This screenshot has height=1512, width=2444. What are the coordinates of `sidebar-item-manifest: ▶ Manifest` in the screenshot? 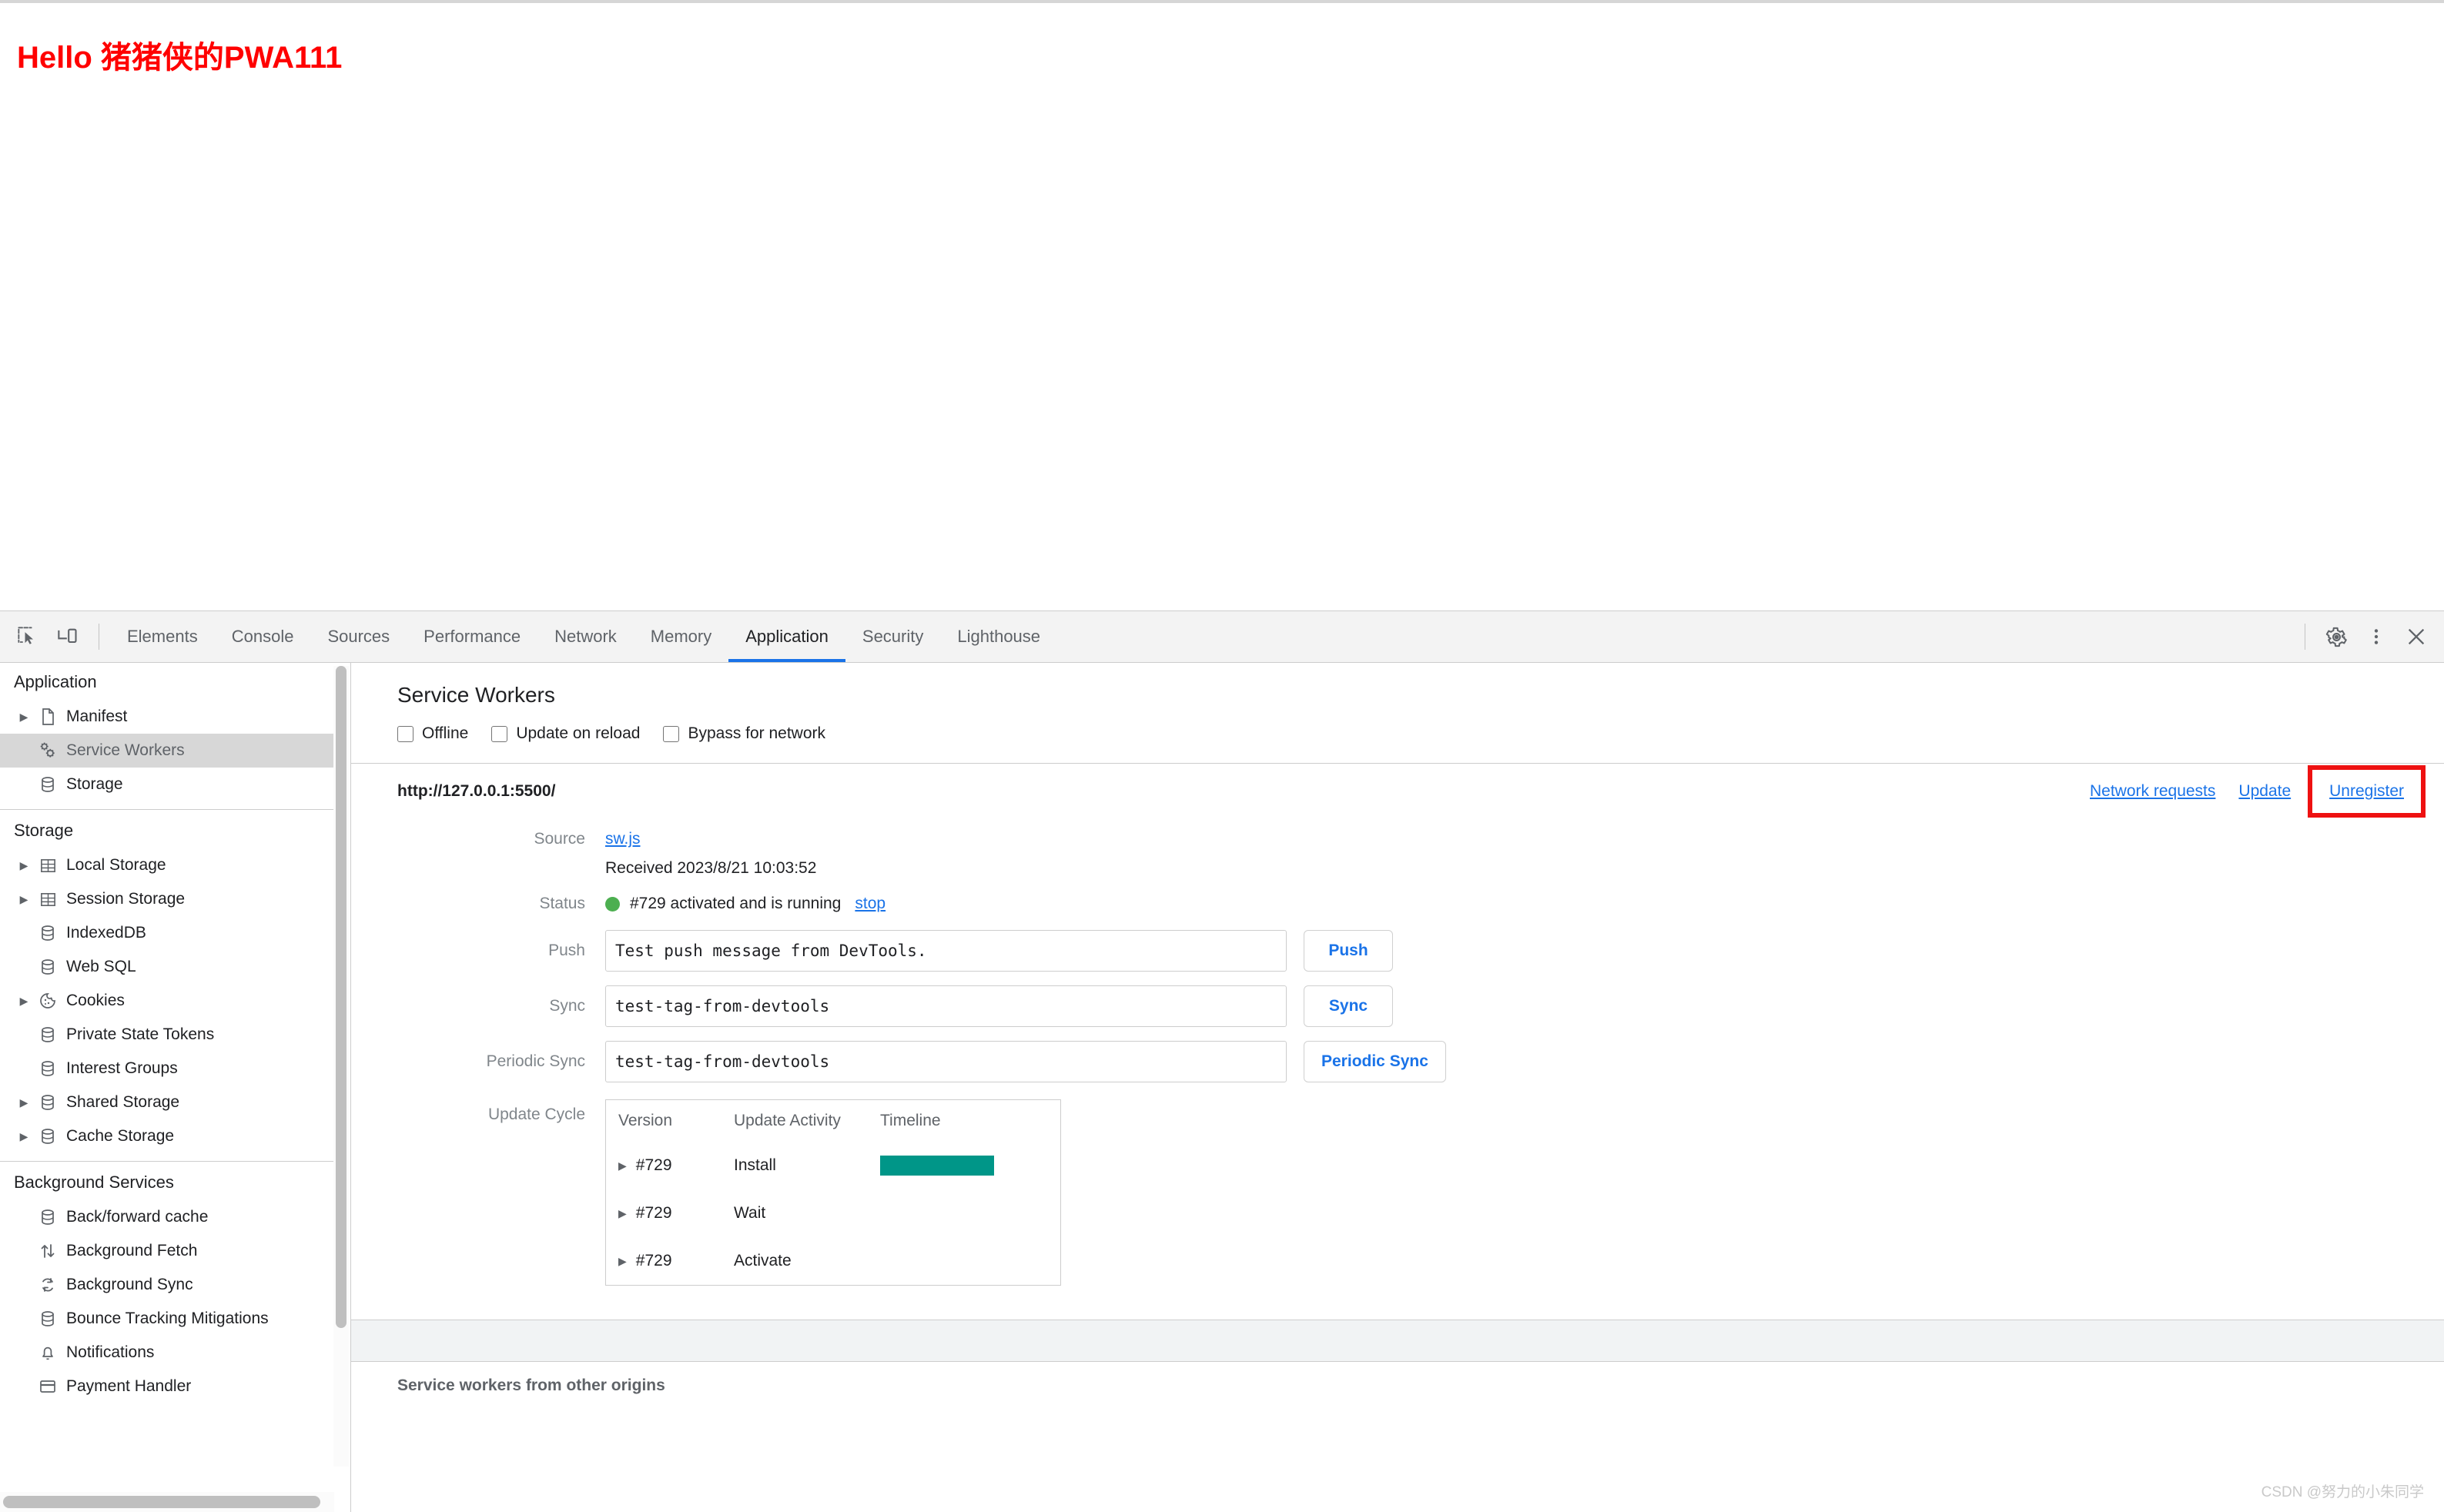 It's located at (166, 717).